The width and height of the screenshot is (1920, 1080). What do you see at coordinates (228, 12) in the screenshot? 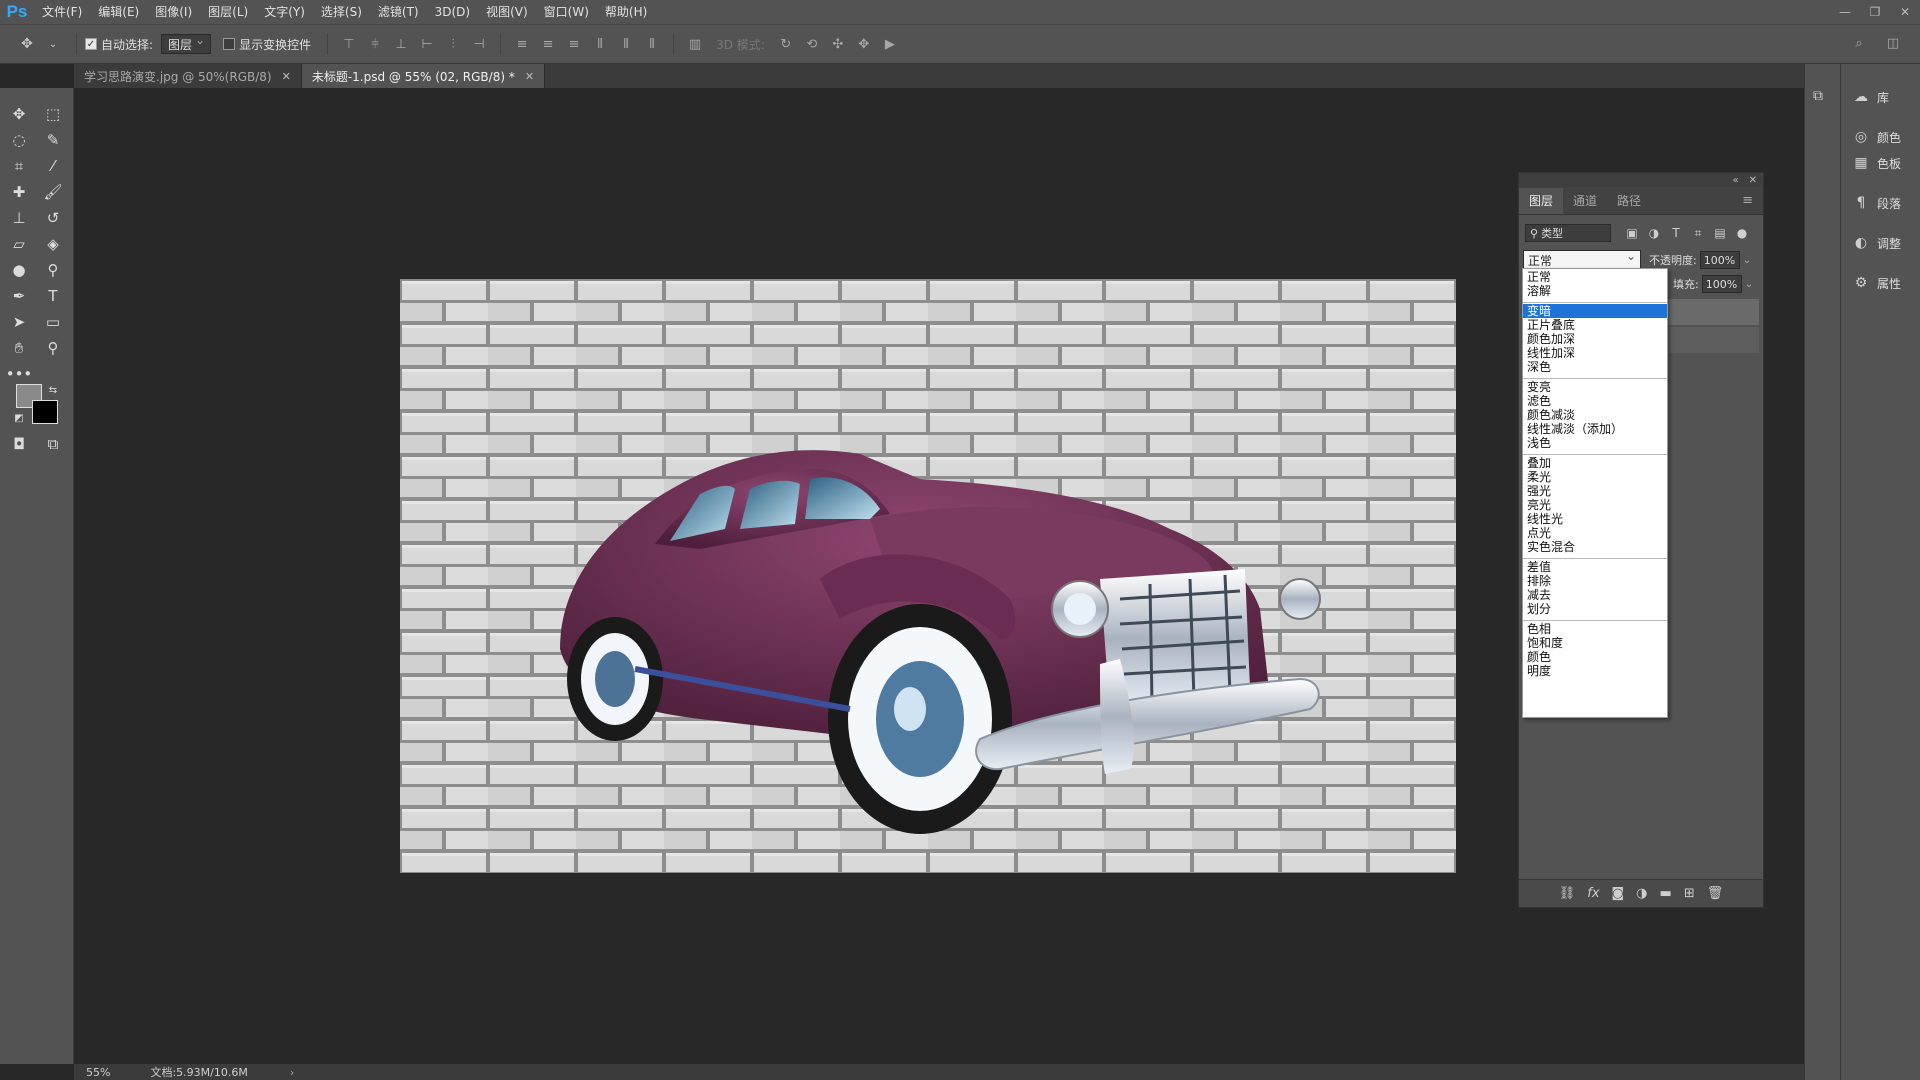
I see `menu-item: 图层(L)` at bounding box center [228, 12].